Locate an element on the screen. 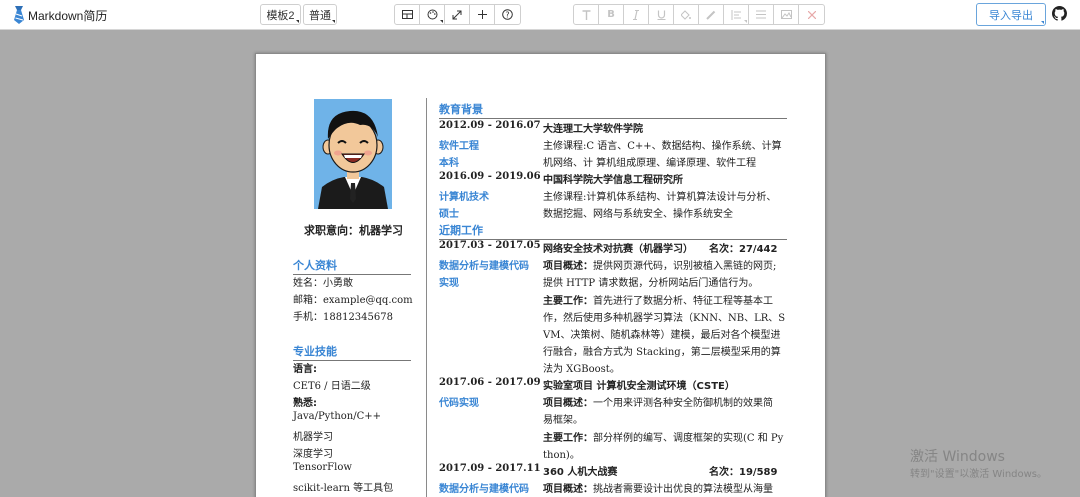  list-icon is located at coordinates (761, 14).